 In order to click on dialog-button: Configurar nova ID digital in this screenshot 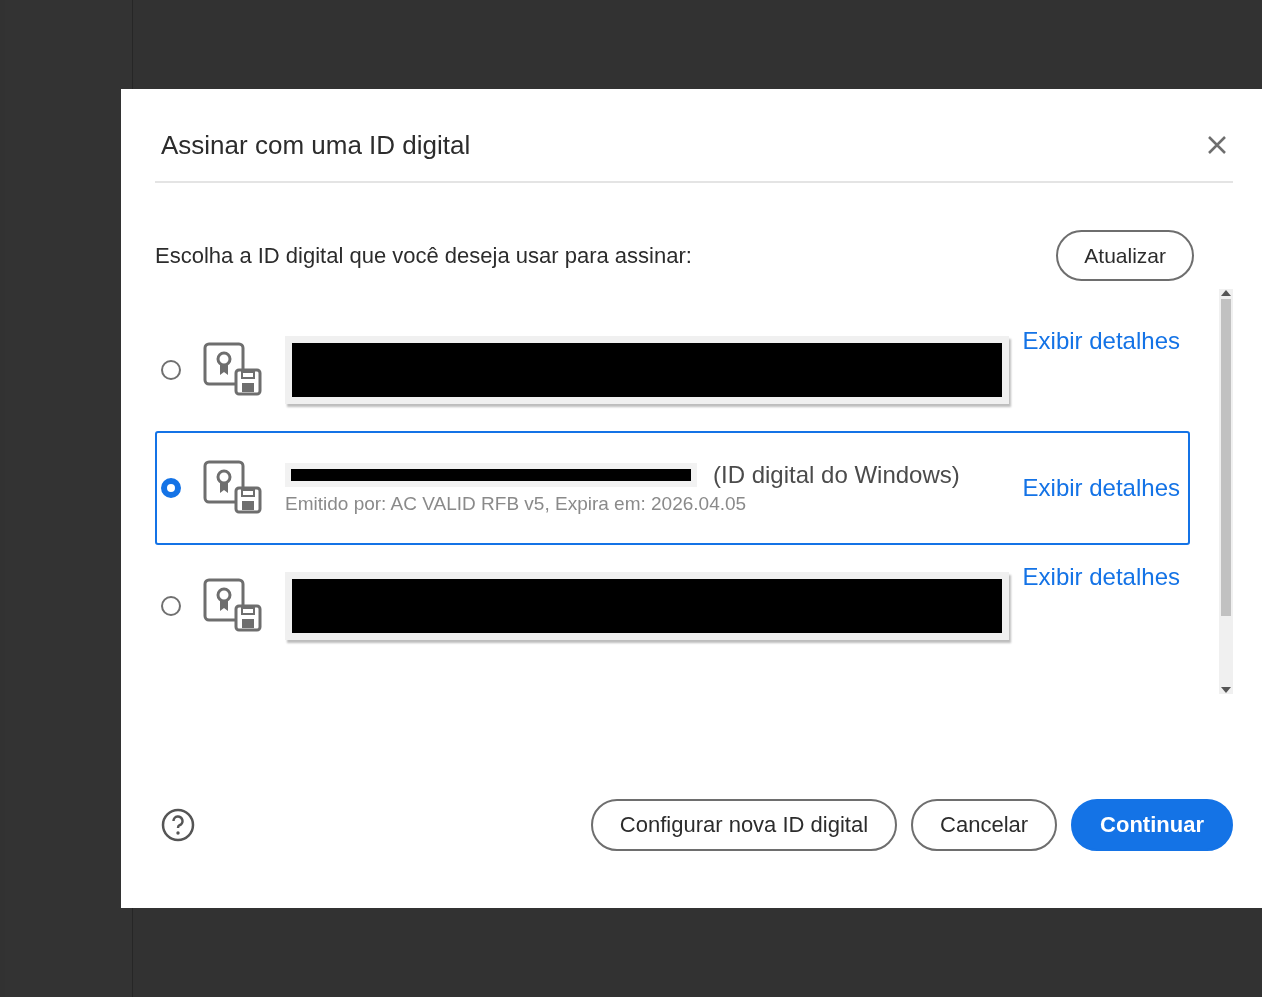, I will do `click(744, 825)`.